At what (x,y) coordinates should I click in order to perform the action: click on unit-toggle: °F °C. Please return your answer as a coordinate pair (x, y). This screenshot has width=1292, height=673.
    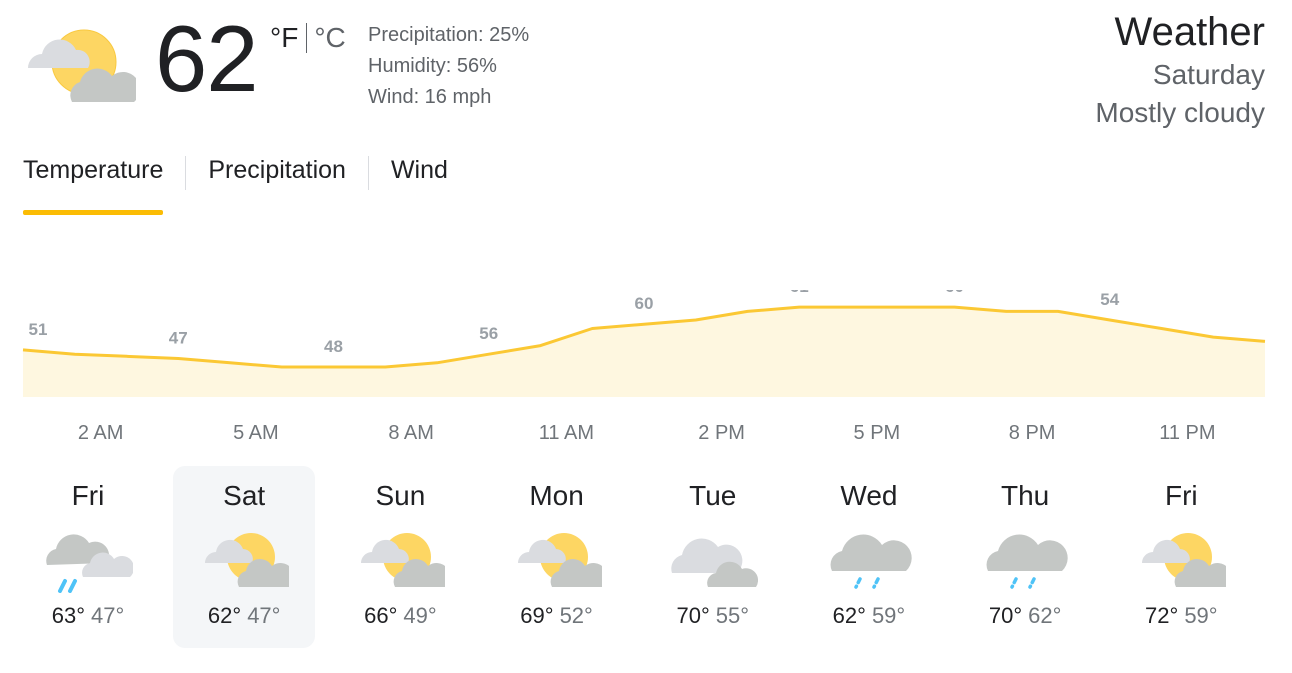
    Looking at the image, I should click on (308, 38).